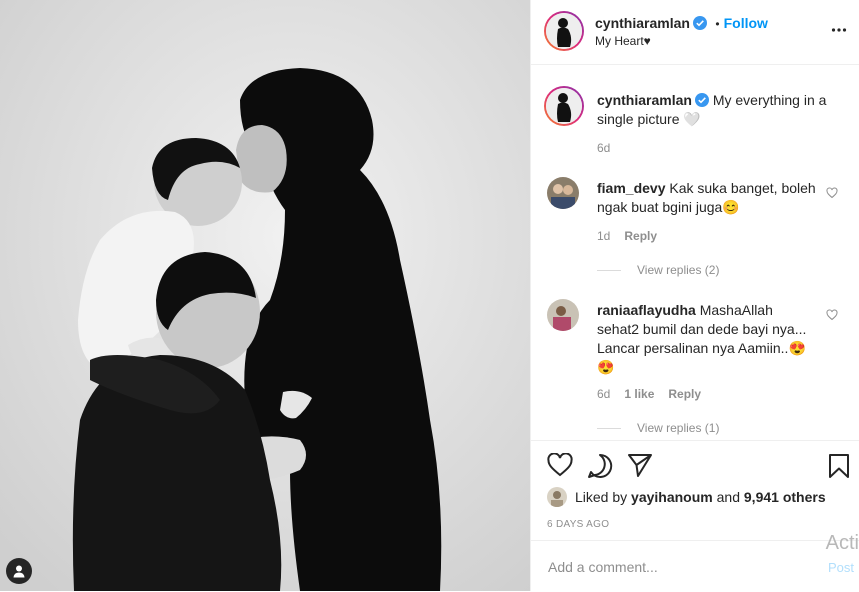 The width and height of the screenshot is (859, 592). What do you see at coordinates (672, 497) in the screenshot?
I see `liker-username: yayihanoum` at bounding box center [672, 497].